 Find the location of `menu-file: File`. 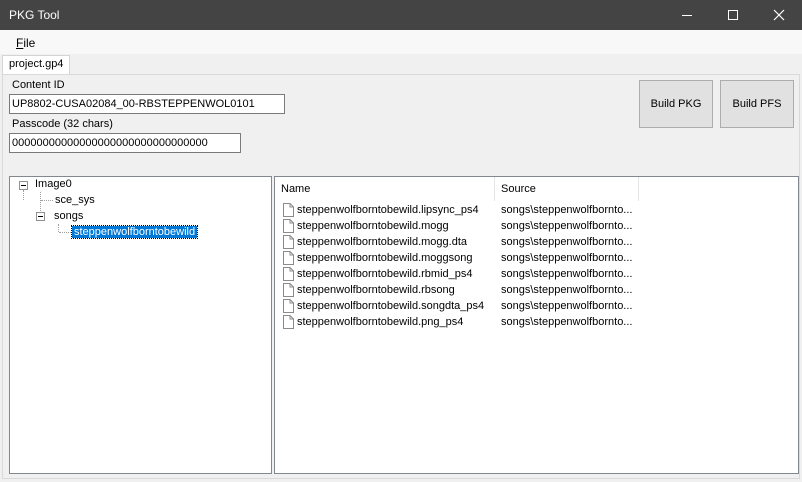

menu-file: File is located at coordinates (25, 43).